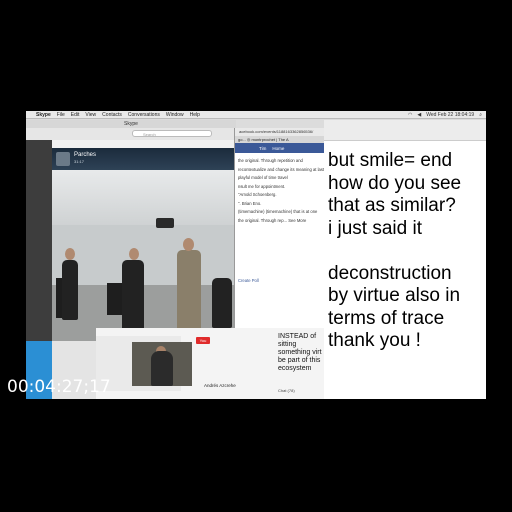 Image resolution: width=512 pixels, height=512 pixels. What do you see at coordinates (257, 194) in the screenshot?
I see `description-line: "Arnold Schoenberg.` at bounding box center [257, 194].